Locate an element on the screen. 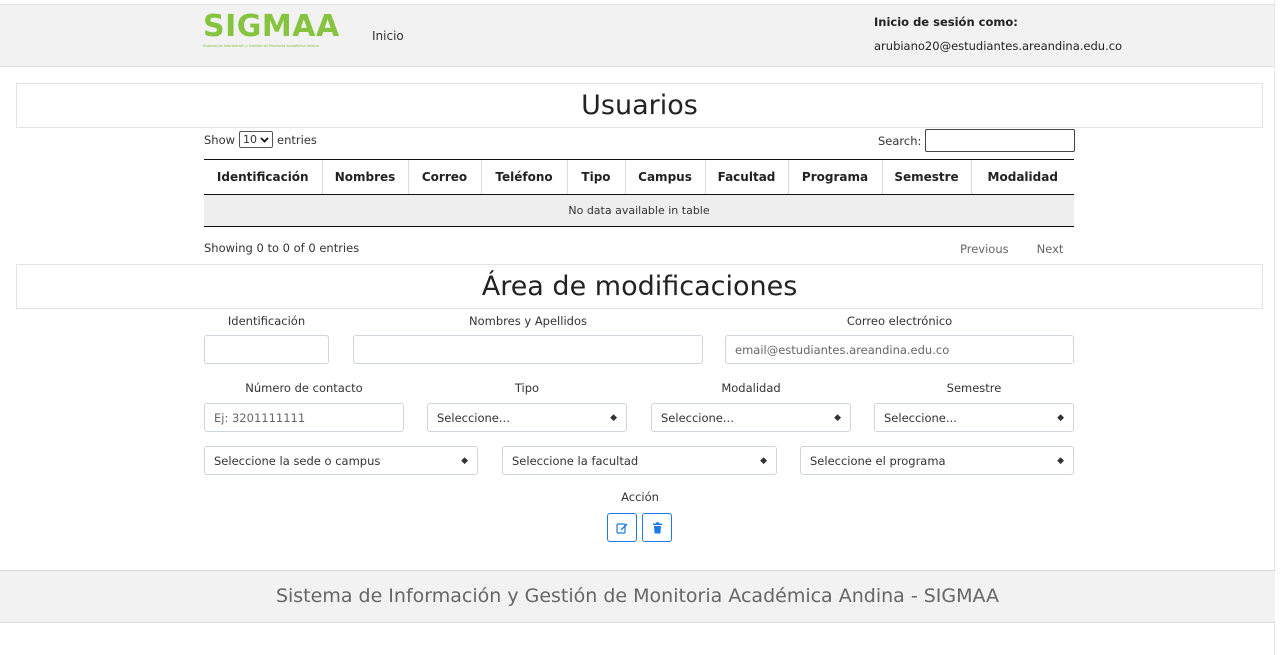  next-button: Next is located at coordinates (1050, 249).